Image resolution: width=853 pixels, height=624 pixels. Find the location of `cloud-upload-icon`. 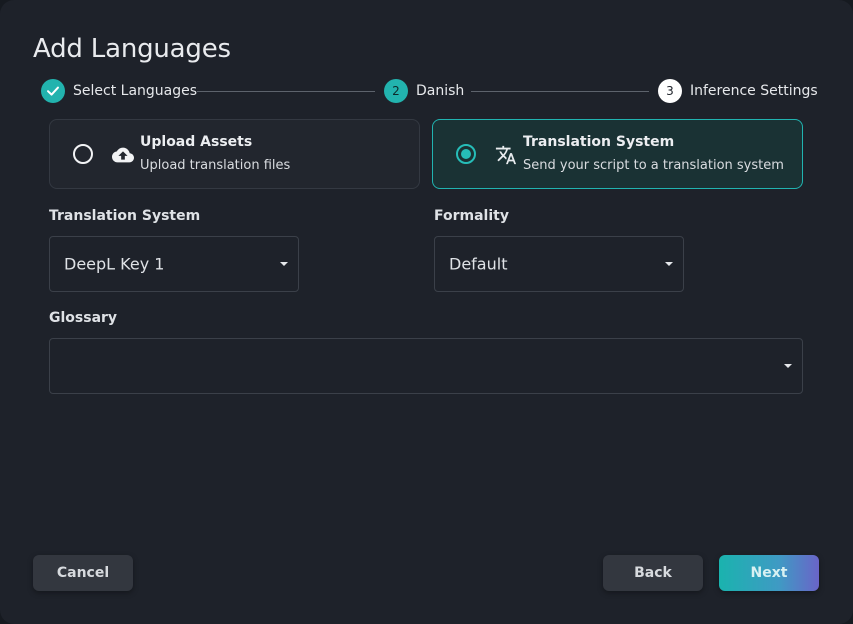

cloud-upload-icon is located at coordinates (123, 155).